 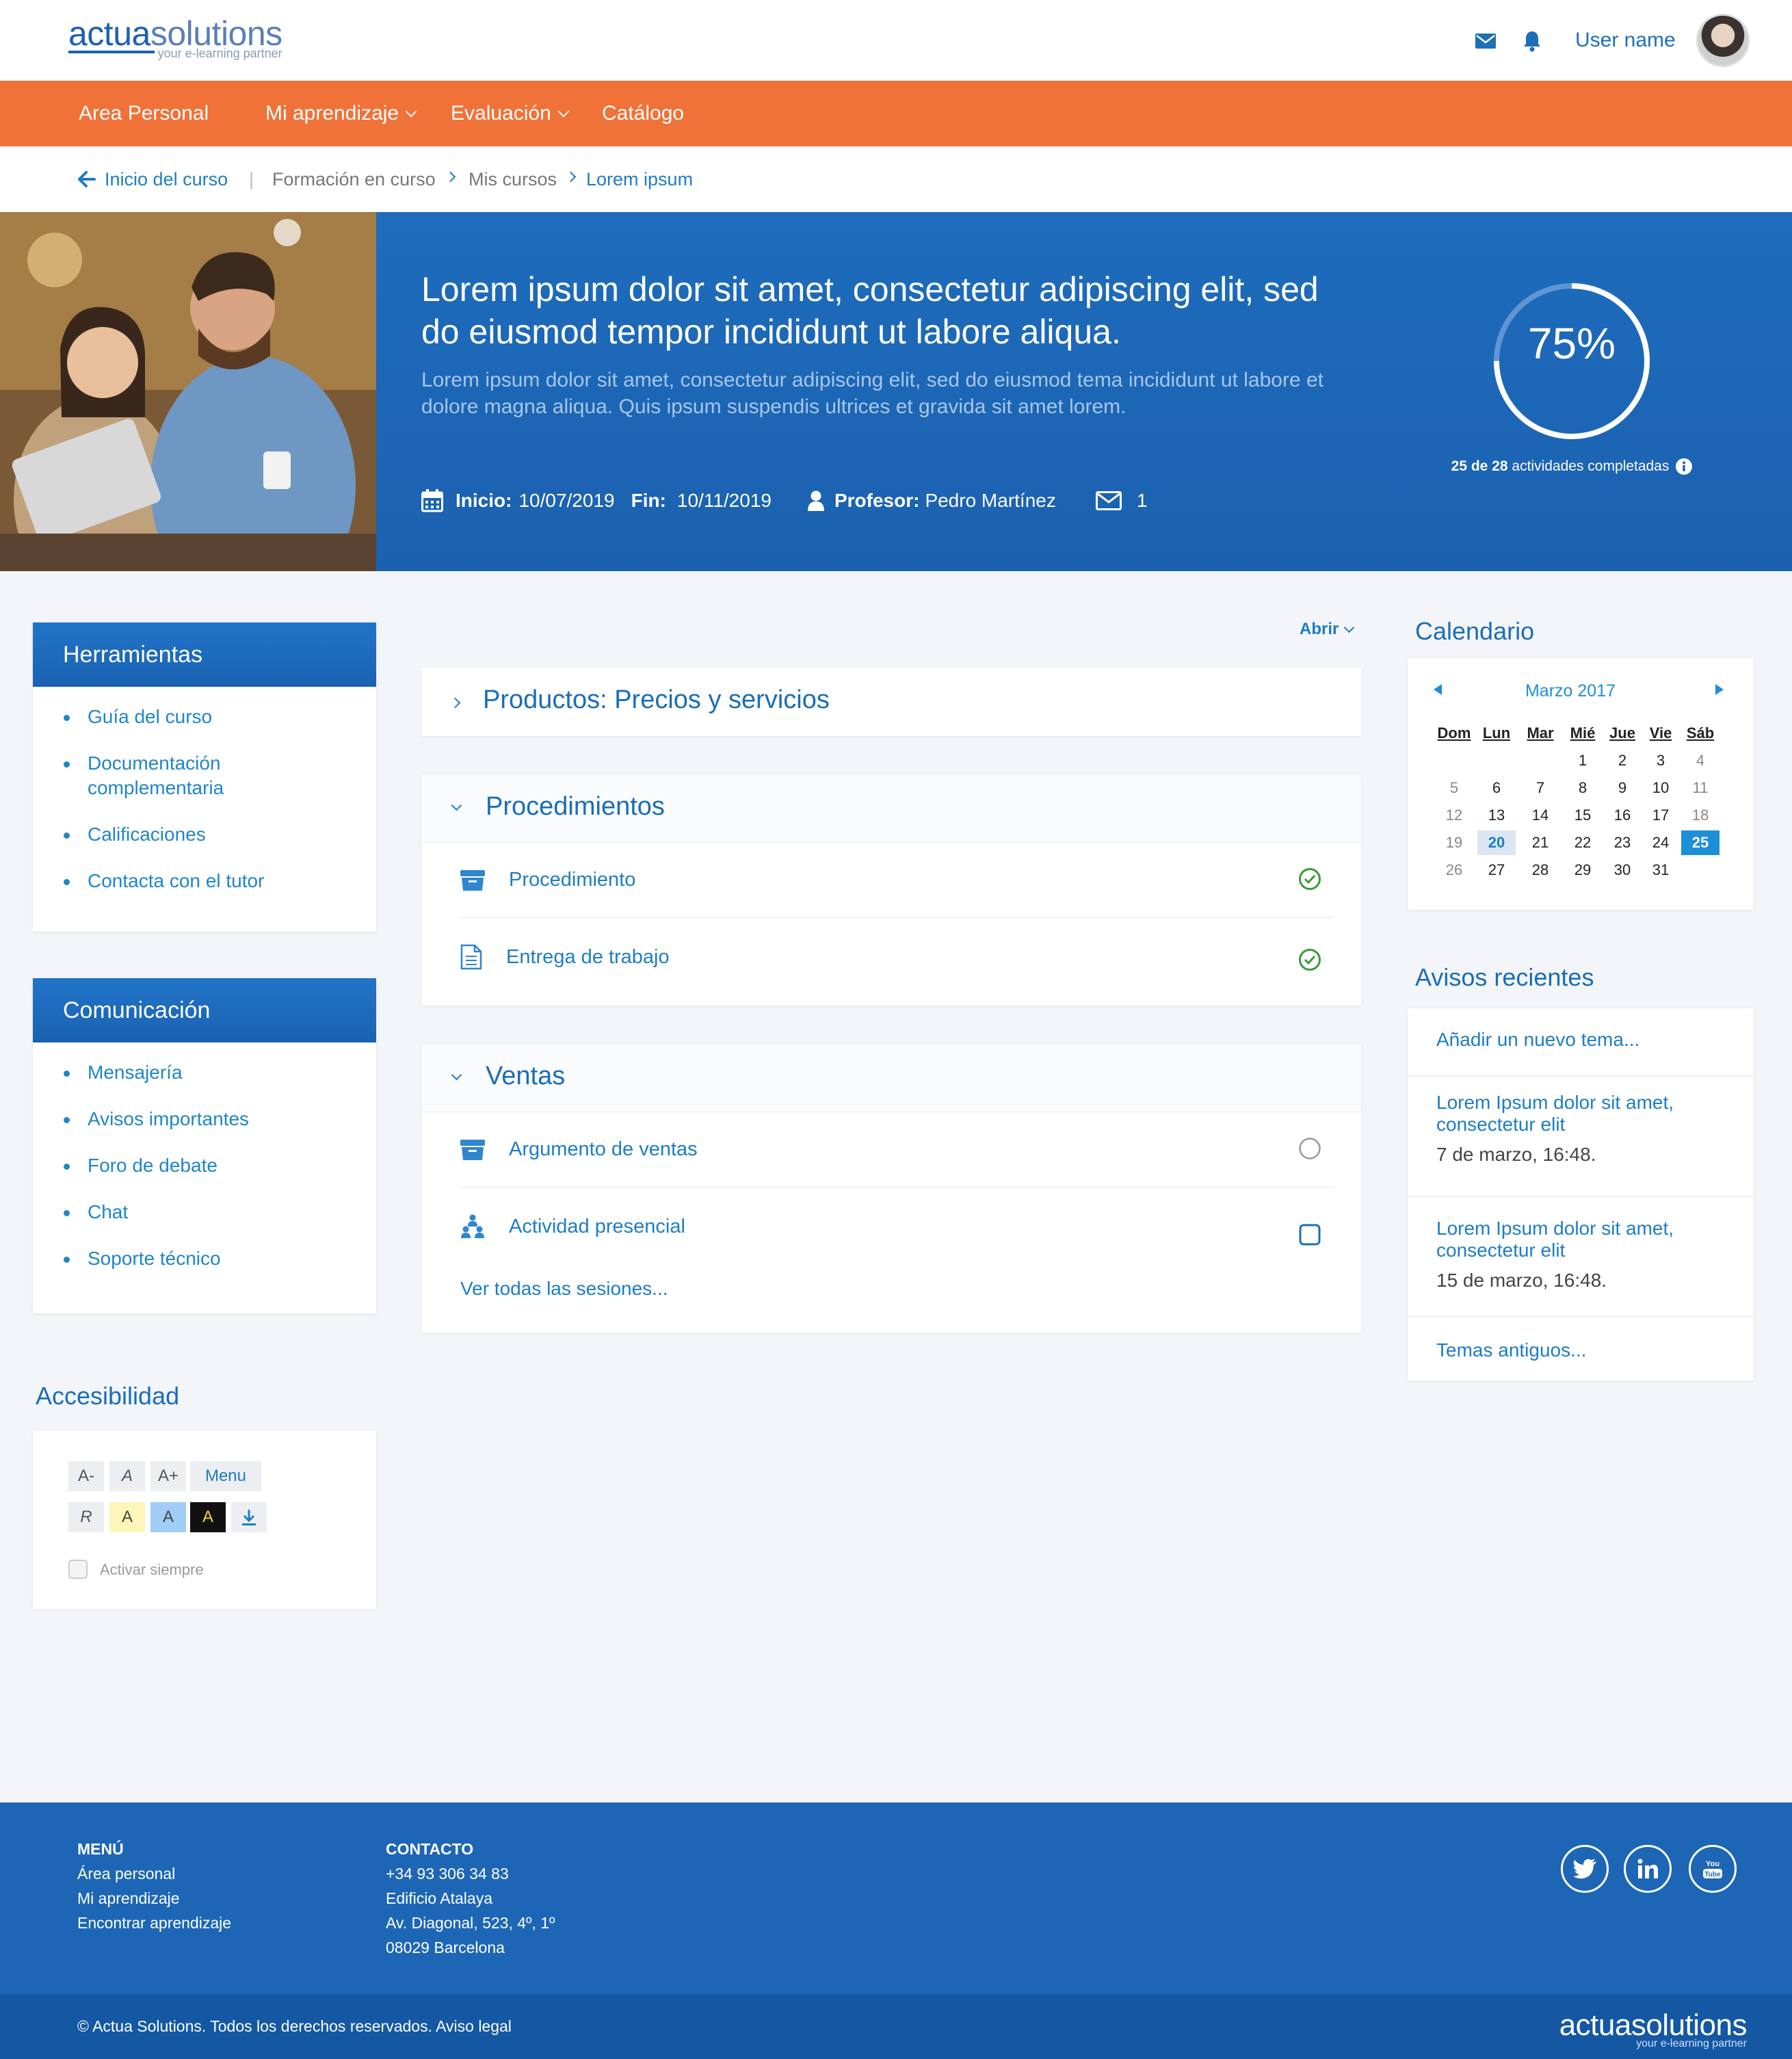 What do you see at coordinates (1719, 691) in the screenshot?
I see `next-month-icon` at bounding box center [1719, 691].